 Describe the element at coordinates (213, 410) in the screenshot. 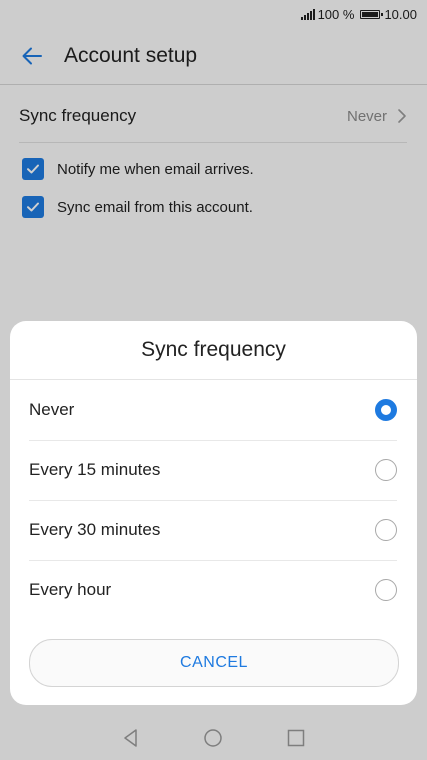

I see `option-never: Never` at that location.